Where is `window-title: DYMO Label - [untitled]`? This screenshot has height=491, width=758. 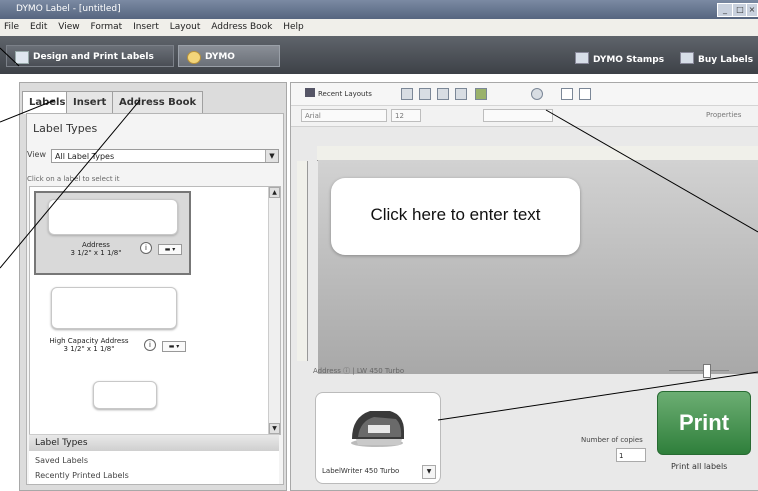 window-title: DYMO Label - [untitled] is located at coordinates (68, 9).